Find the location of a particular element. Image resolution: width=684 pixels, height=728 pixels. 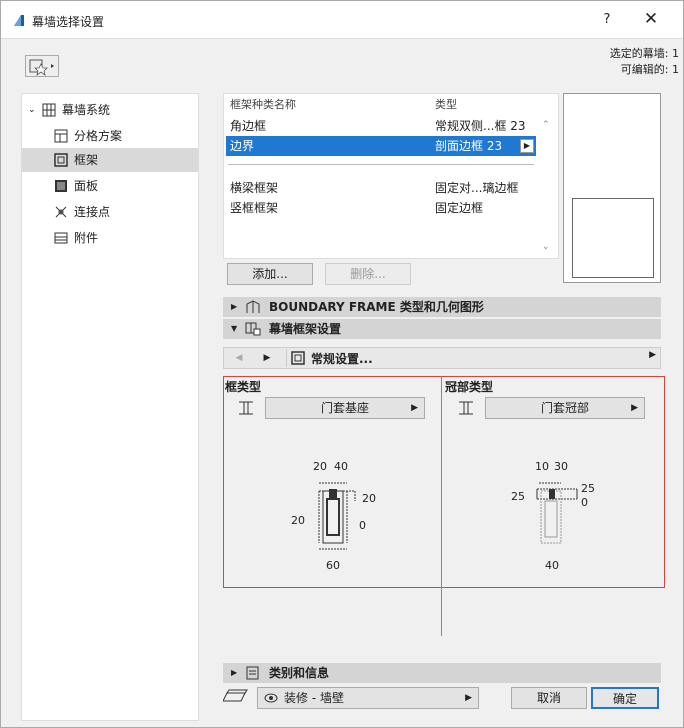

eye-icon is located at coordinates (271, 698).